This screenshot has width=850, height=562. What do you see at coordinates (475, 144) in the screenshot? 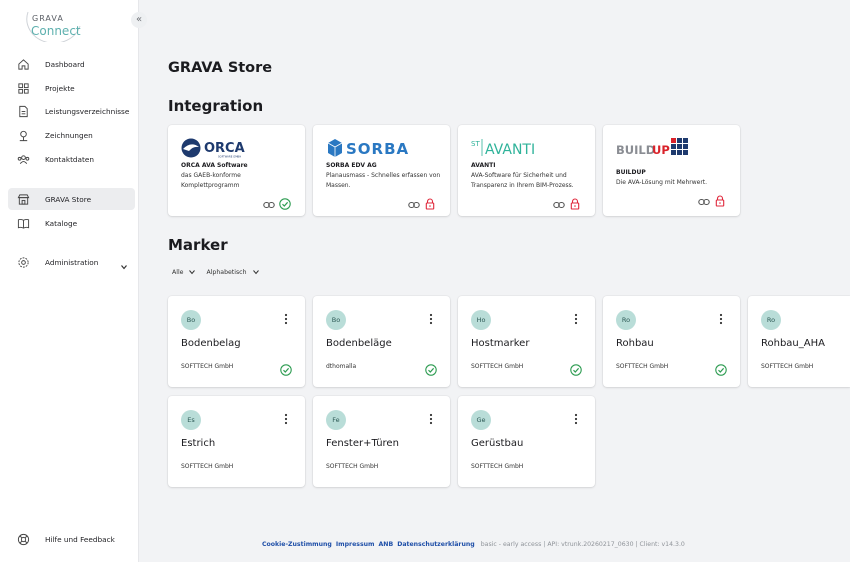
I see `avanti-logo-prefix: ST` at bounding box center [475, 144].